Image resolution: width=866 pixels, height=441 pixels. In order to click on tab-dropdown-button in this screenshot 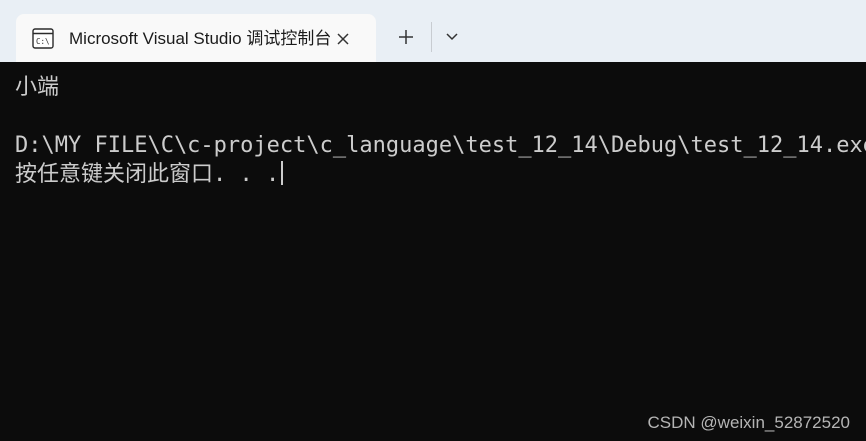, I will do `click(452, 37)`.